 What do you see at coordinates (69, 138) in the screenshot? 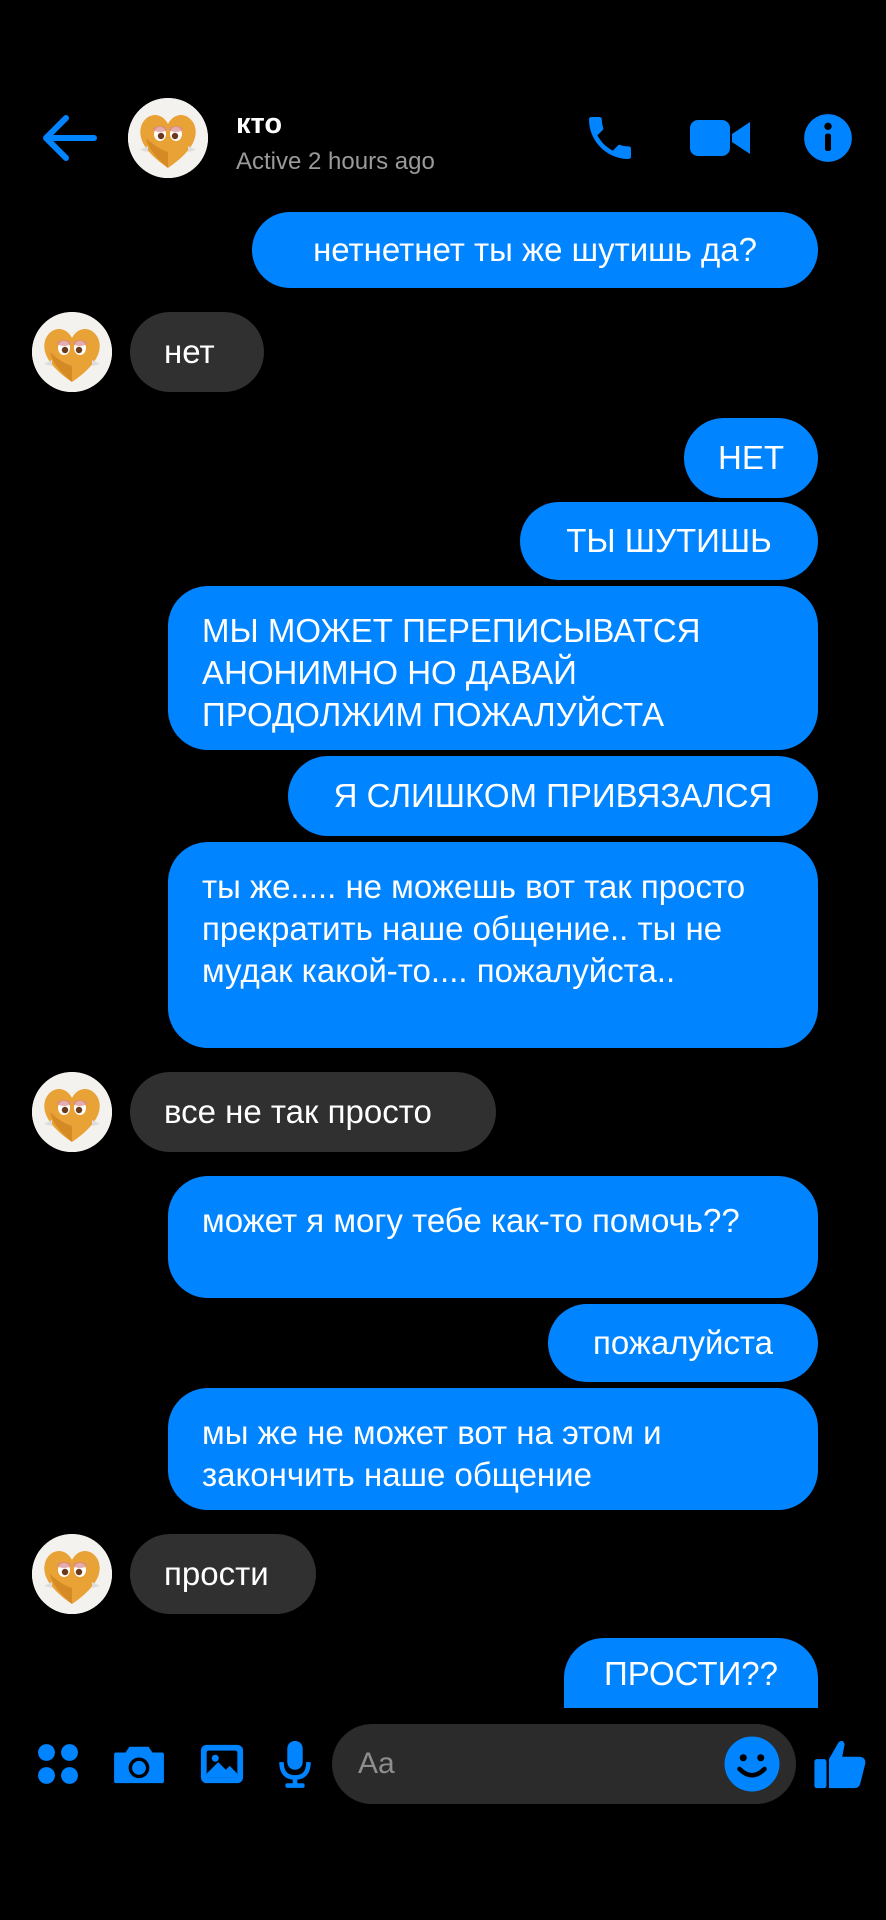
I see `back-arrow-icon` at bounding box center [69, 138].